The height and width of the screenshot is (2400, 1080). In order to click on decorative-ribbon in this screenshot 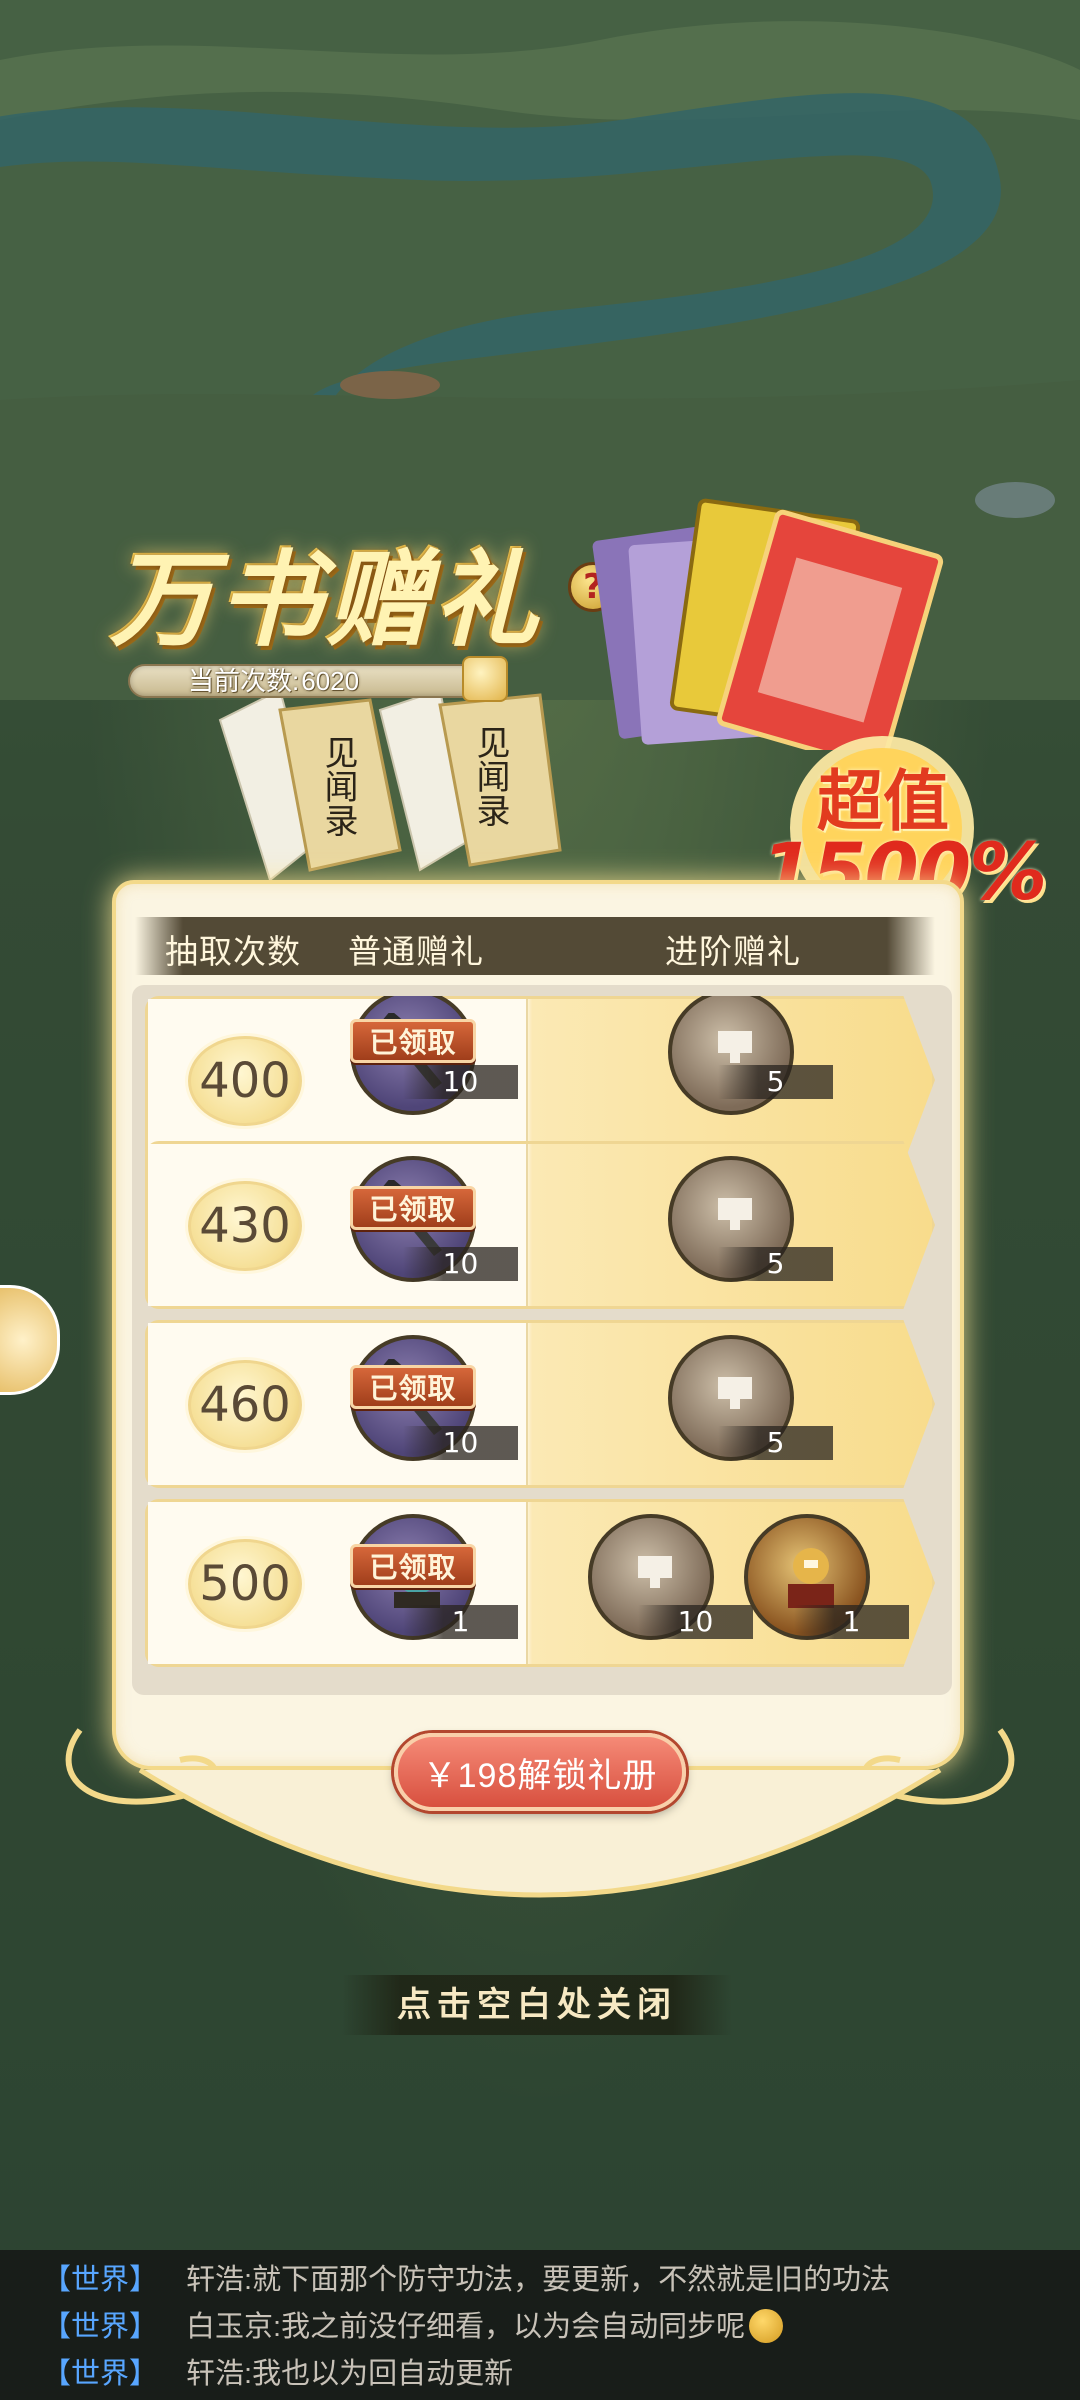, I will do `click(540, 1813)`.